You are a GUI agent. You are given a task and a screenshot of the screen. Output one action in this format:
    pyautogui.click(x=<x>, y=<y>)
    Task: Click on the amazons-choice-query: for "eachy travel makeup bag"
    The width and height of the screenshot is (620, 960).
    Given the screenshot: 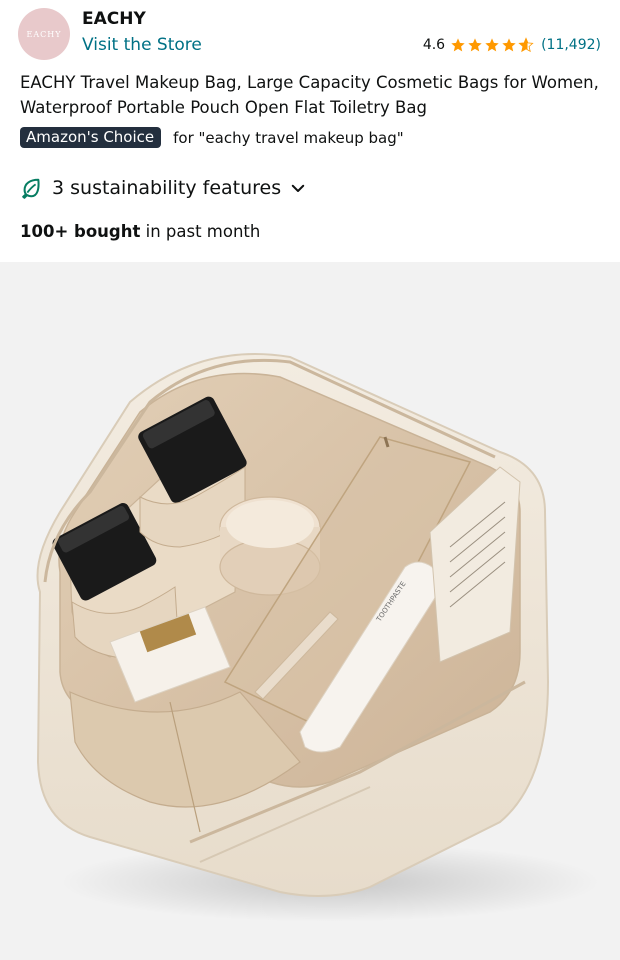 What is the action you would take?
    pyautogui.click(x=288, y=137)
    